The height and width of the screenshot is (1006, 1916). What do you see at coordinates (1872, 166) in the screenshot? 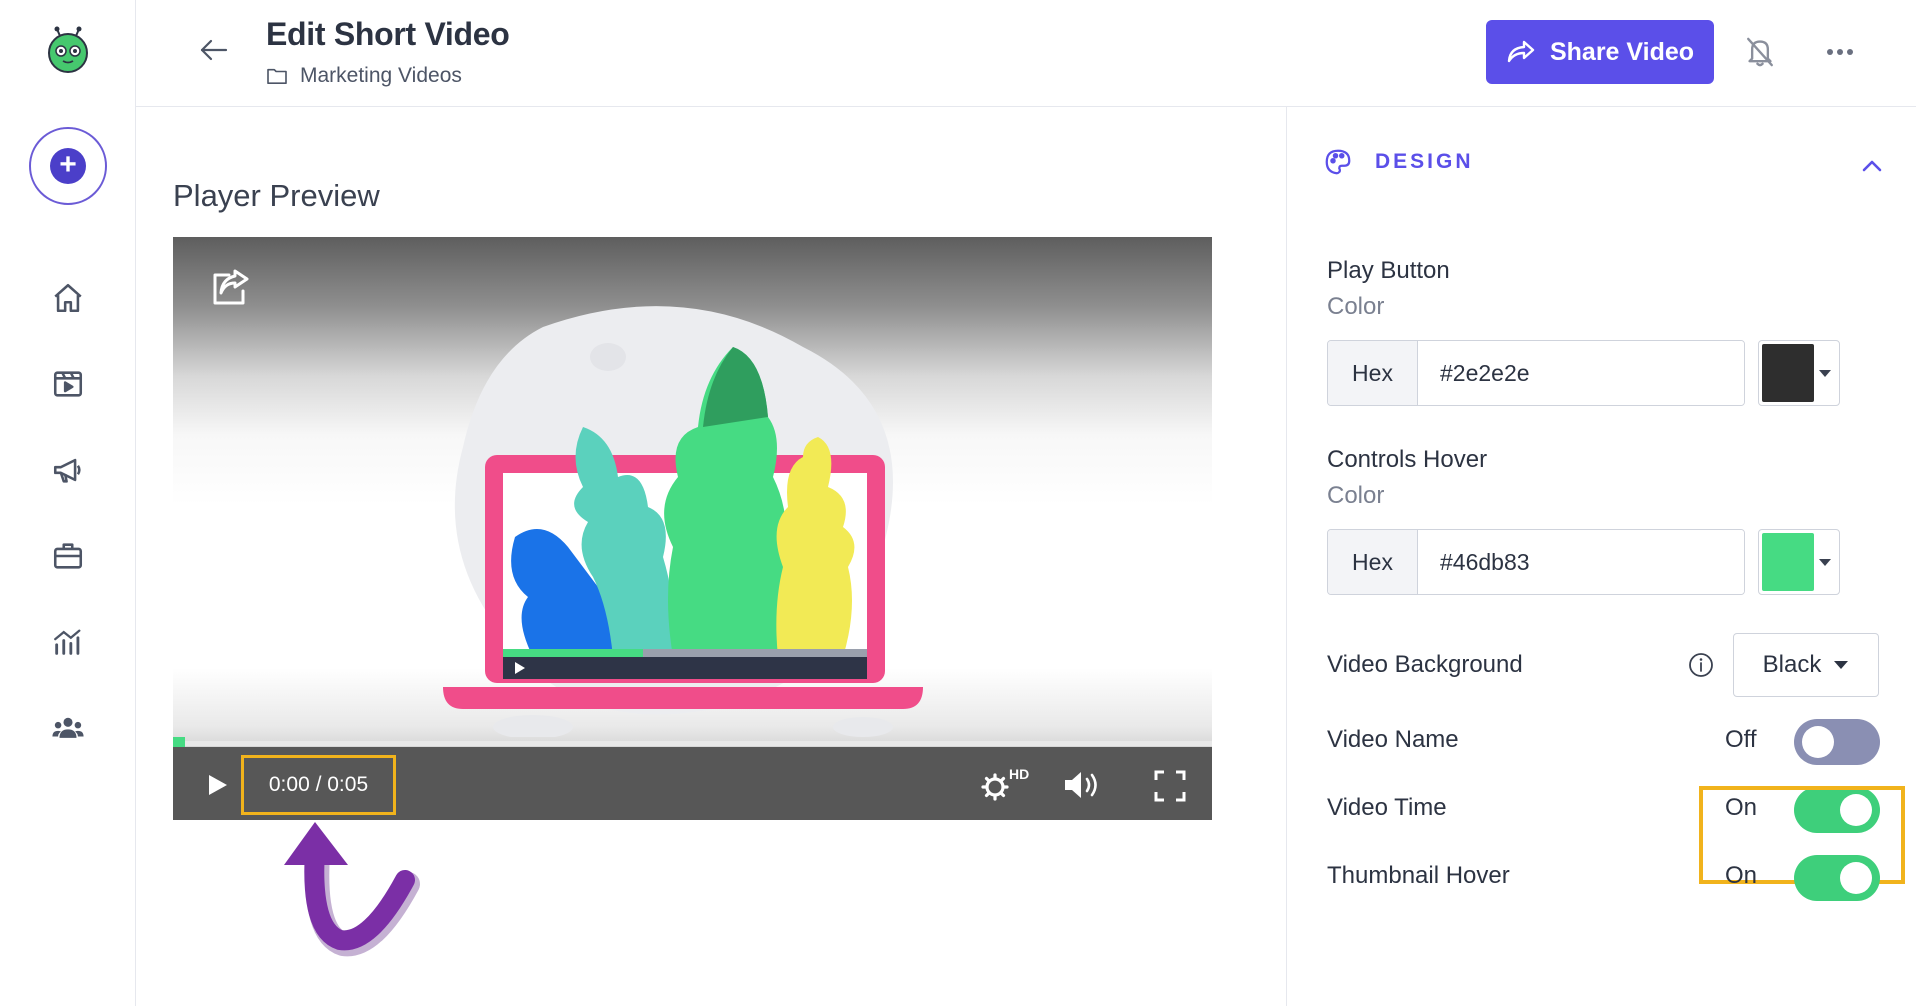
I see `chevron-up-icon` at bounding box center [1872, 166].